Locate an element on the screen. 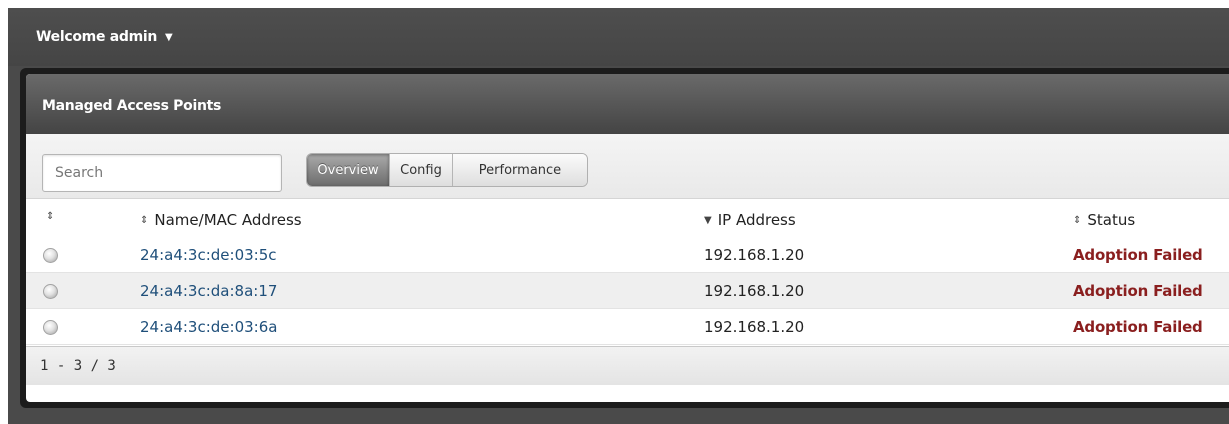 The image size is (1229, 424). panel-title: Managed Access Points is located at coordinates (132, 106).